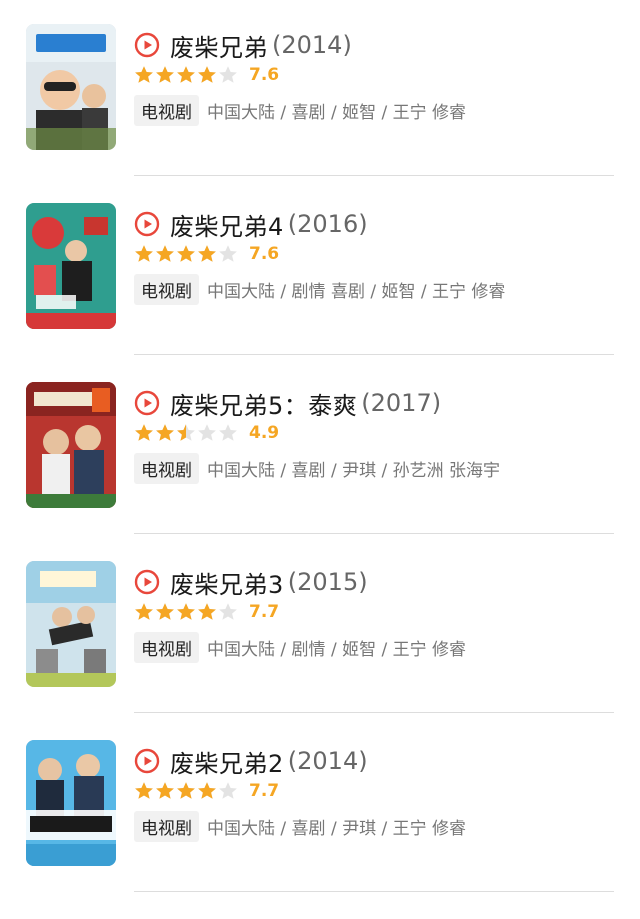 The height and width of the screenshot is (919, 640). What do you see at coordinates (227, 224) in the screenshot?
I see `item-title: 废柴兄弟4` at bounding box center [227, 224].